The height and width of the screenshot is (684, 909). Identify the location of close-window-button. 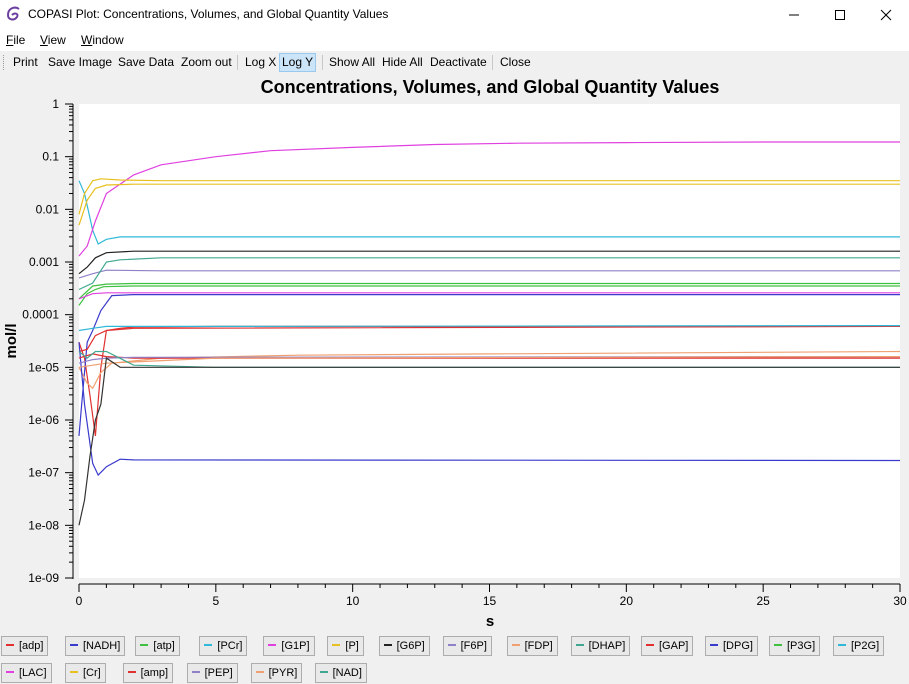
(886, 14).